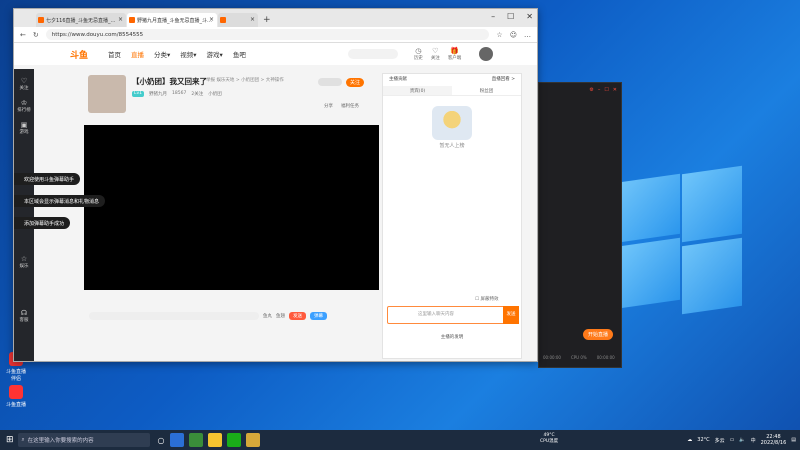  I want to click on sidebar-label: 游戏, so click(24, 132).